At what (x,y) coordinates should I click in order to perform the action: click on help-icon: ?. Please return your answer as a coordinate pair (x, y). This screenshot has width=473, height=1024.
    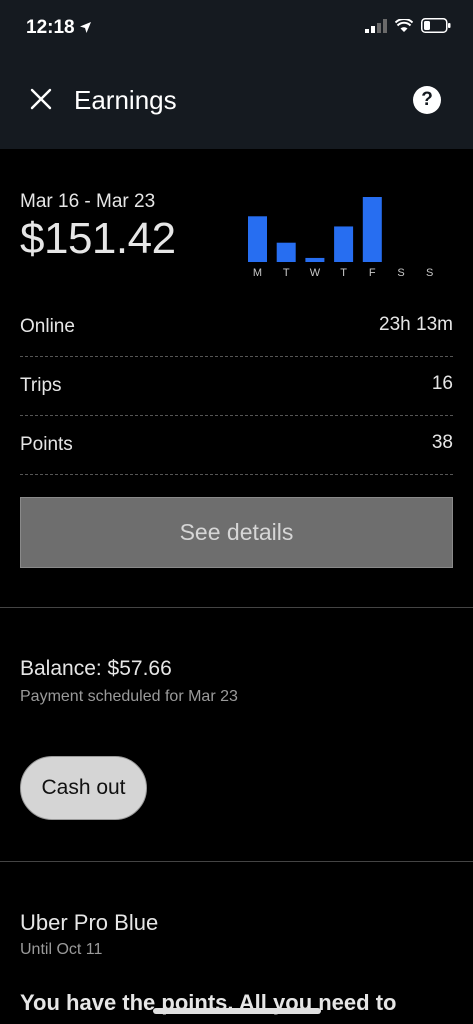
    Looking at the image, I should click on (427, 99).